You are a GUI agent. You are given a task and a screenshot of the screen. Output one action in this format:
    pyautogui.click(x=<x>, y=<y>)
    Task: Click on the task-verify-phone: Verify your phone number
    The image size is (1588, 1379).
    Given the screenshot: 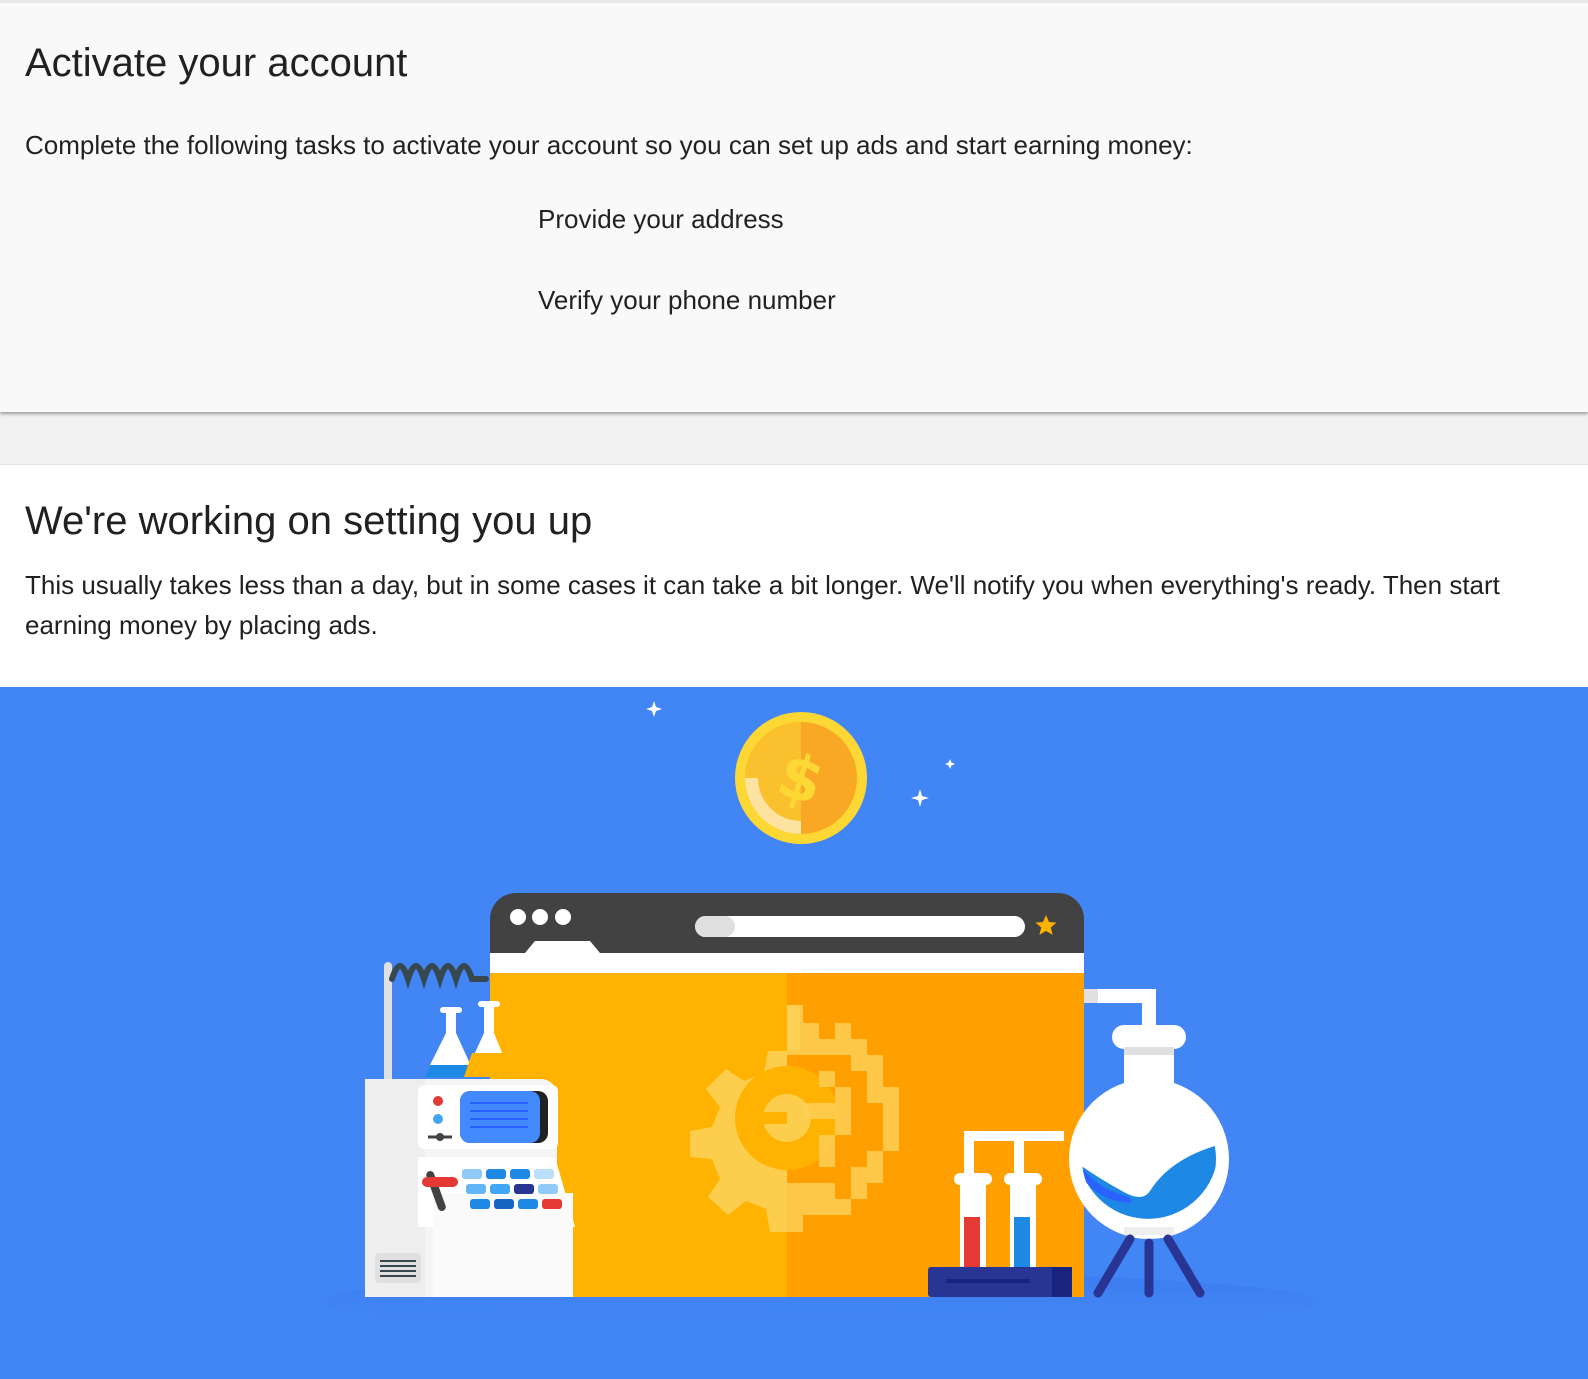 What is the action you would take?
    pyautogui.click(x=687, y=300)
    